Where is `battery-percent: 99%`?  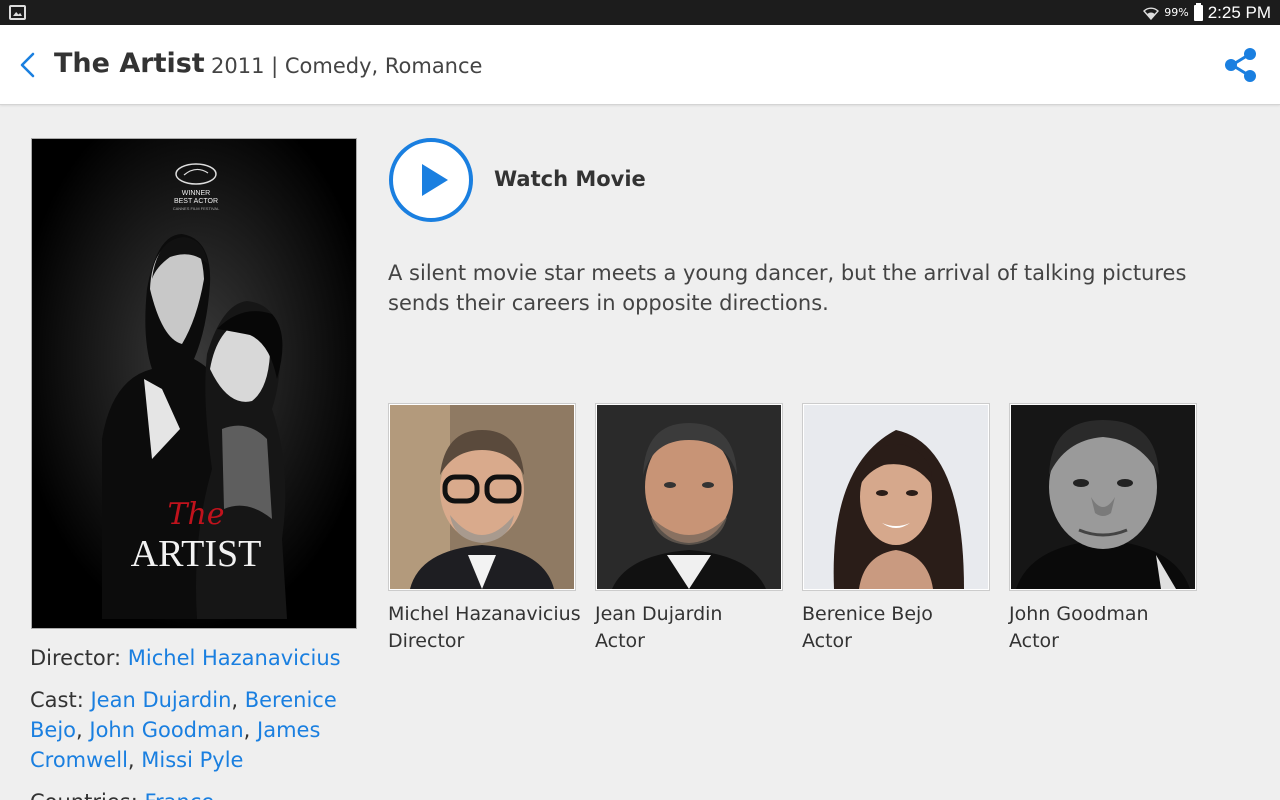
battery-percent: 99% is located at coordinates (1176, 12).